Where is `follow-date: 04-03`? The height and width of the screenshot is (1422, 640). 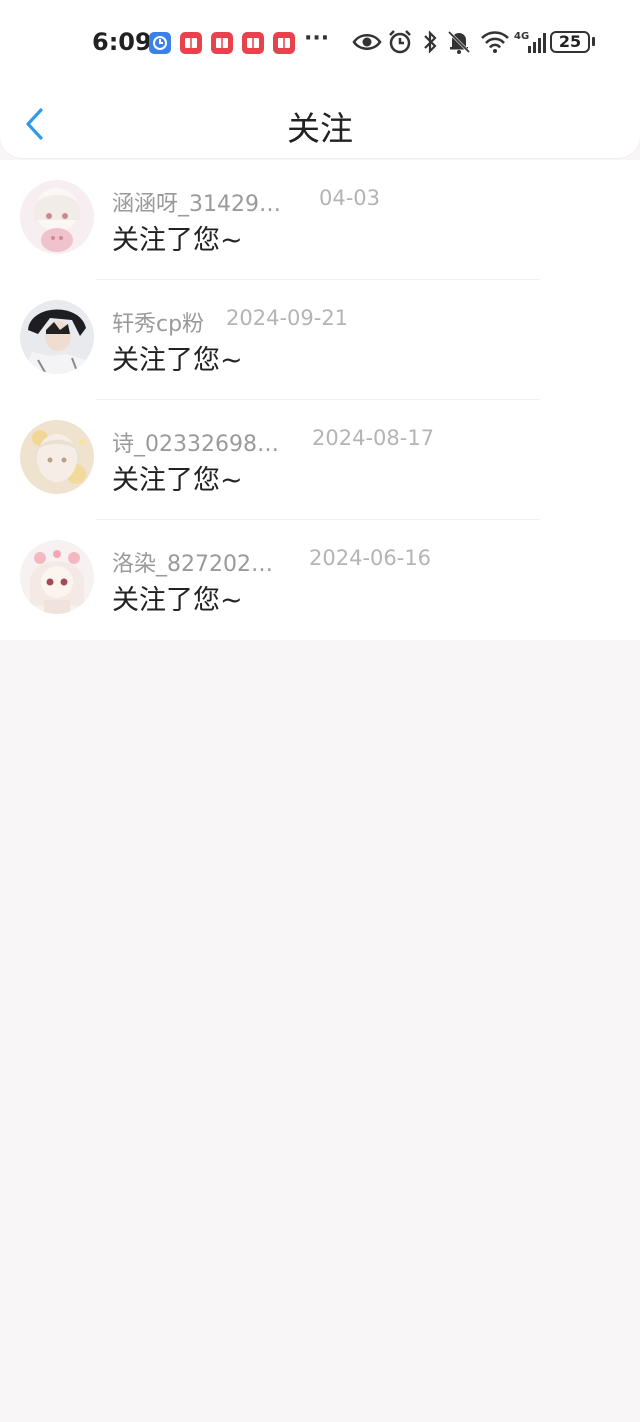
follow-date: 04-03 is located at coordinates (350, 198).